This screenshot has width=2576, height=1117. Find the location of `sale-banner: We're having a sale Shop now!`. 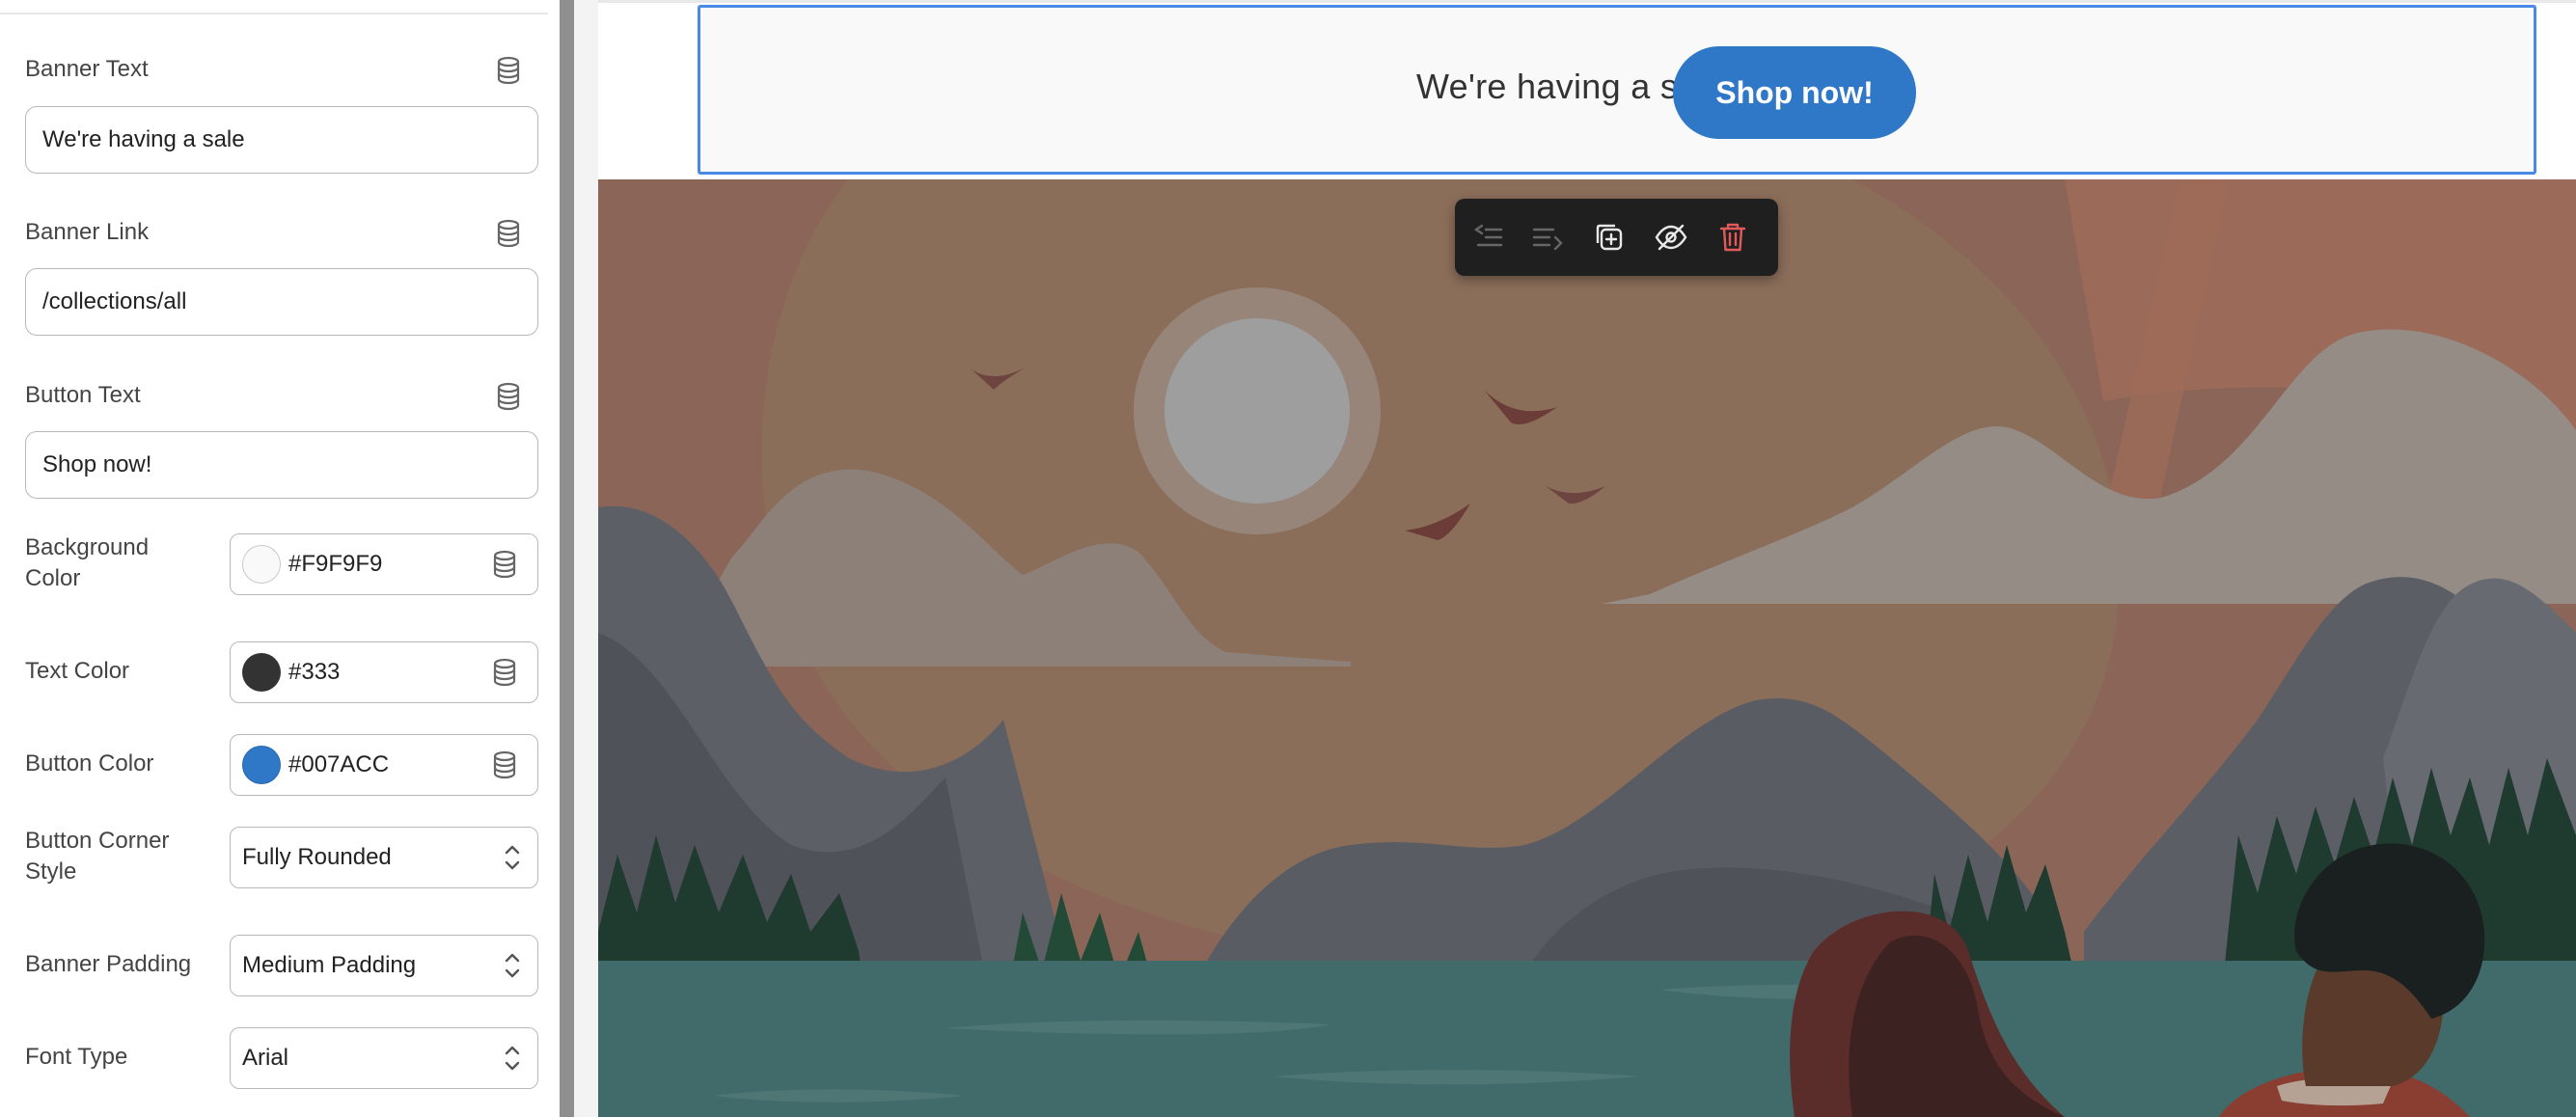

sale-banner: We're having a sale Shop now! is located at coordinates (1617, 90).